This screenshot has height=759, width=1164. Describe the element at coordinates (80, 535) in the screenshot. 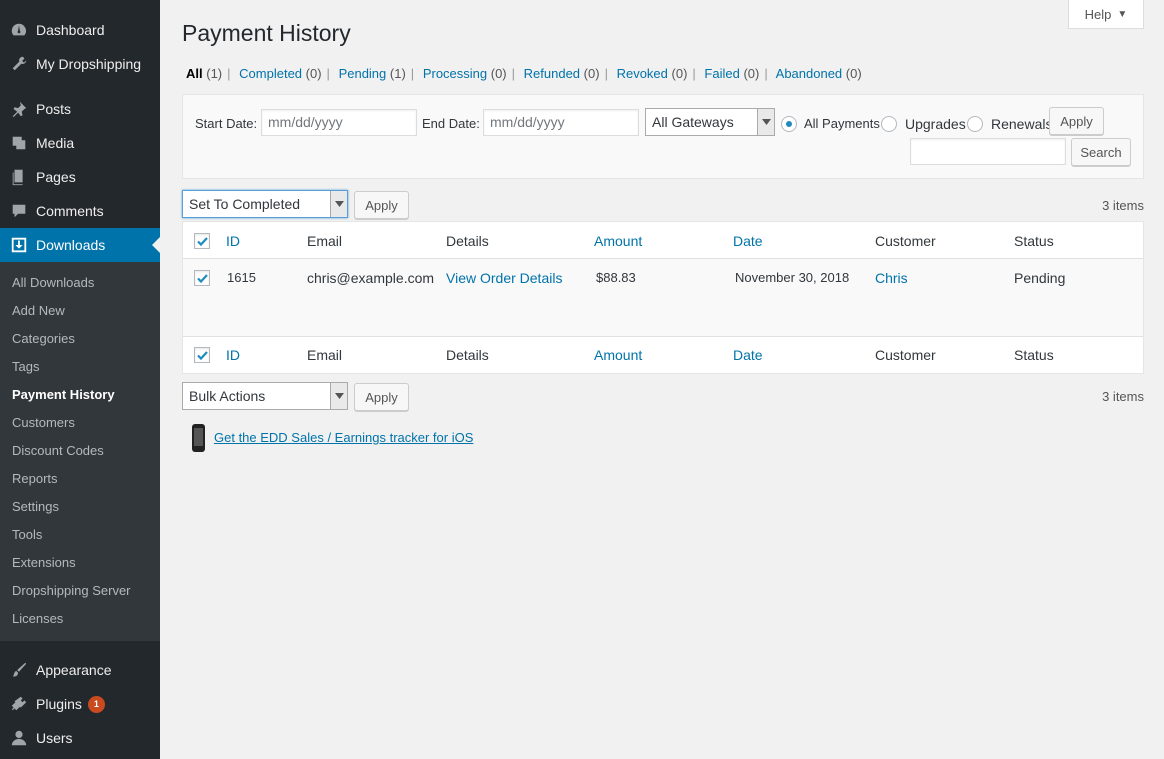

I see `submenu-tools: Tools` at that location.